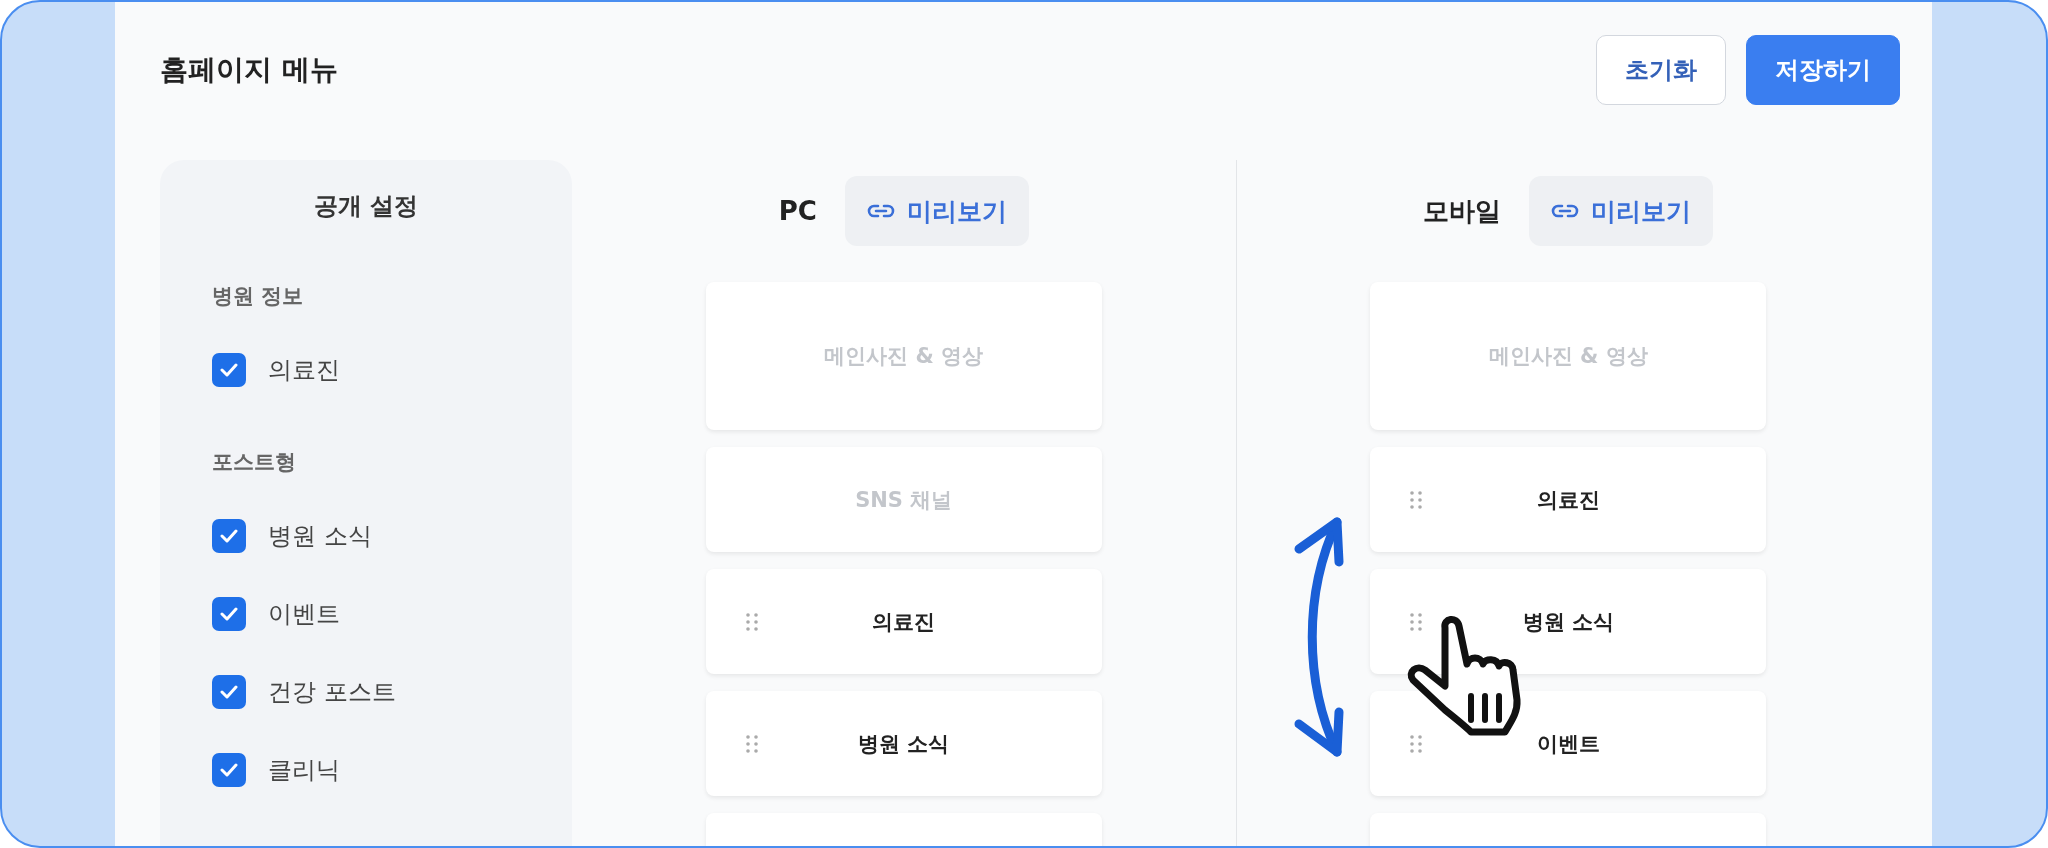 The height and width of the screenshot is (848, 2048). What do you see at coordinates (797, 211) in the screenshot?
I see `column-title: PC` at bounding box center [797, 211].